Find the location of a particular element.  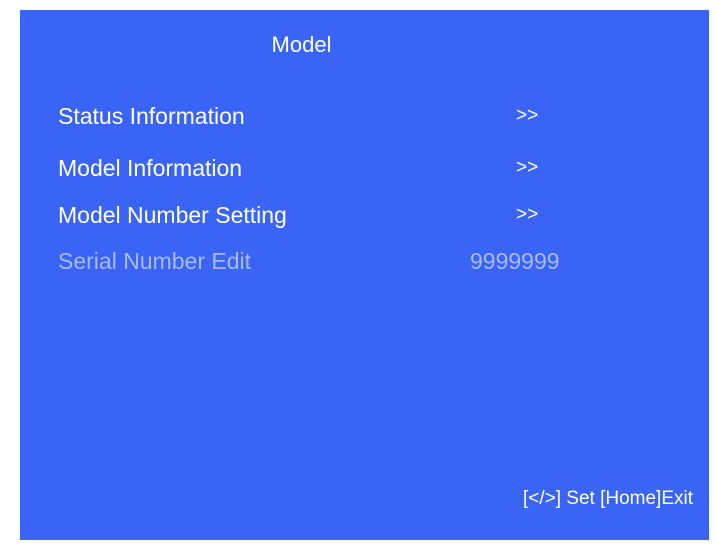

serial-number-value: 9999999 is located at coordinates (515, 261).